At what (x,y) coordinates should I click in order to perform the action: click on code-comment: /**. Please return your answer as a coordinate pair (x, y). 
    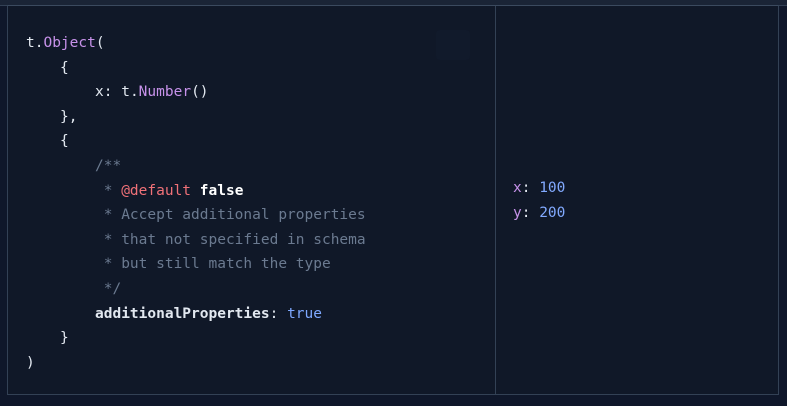
    Looking at the image, I should click on (108, 165).